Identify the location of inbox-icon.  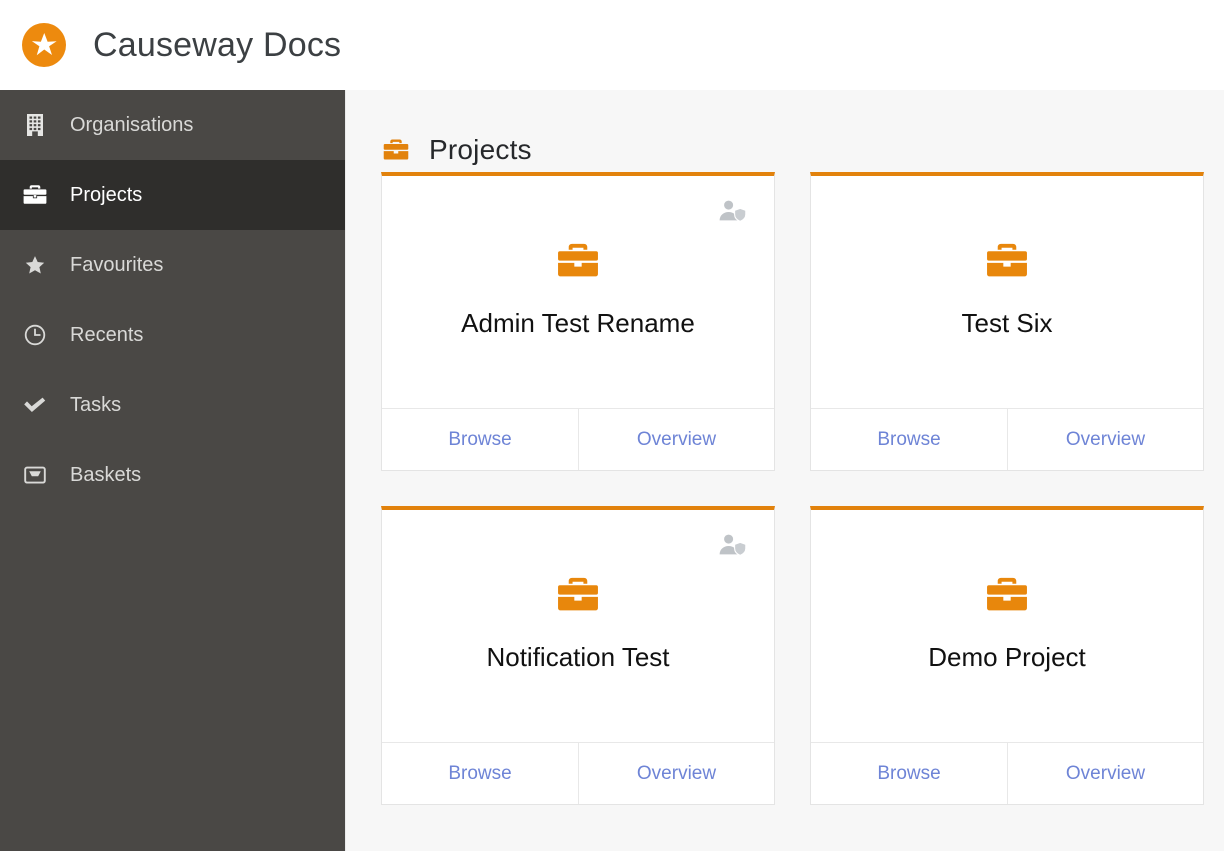
(35, 475).